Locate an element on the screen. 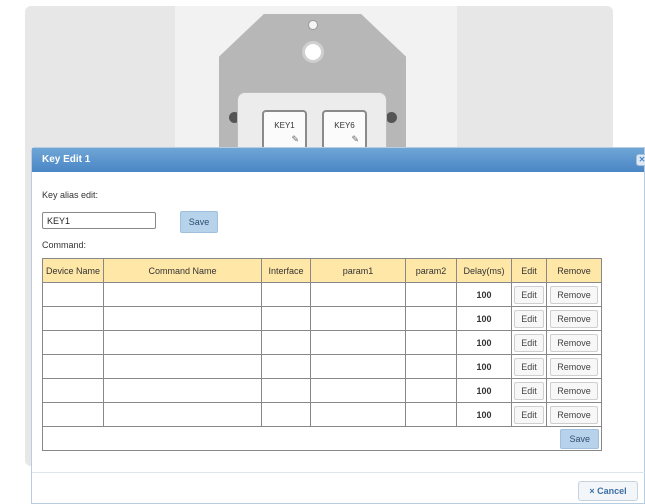 The width and height of the screenshot is (645, 504). dialog-header: Key Edit 1 ✕ is located at coordinates (338, 160).